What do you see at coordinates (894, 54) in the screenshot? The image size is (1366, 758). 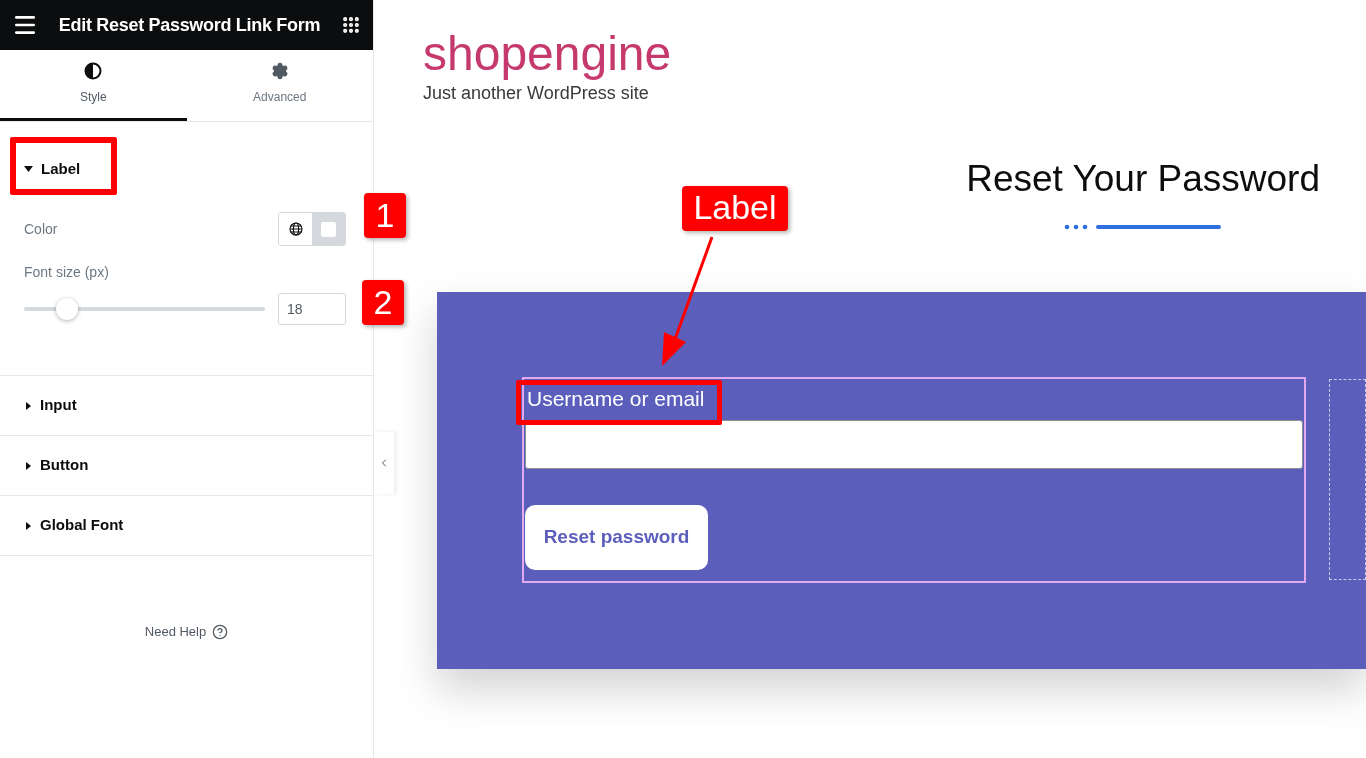 I see `site-title: shopengine` at bounding box center [894, 54].